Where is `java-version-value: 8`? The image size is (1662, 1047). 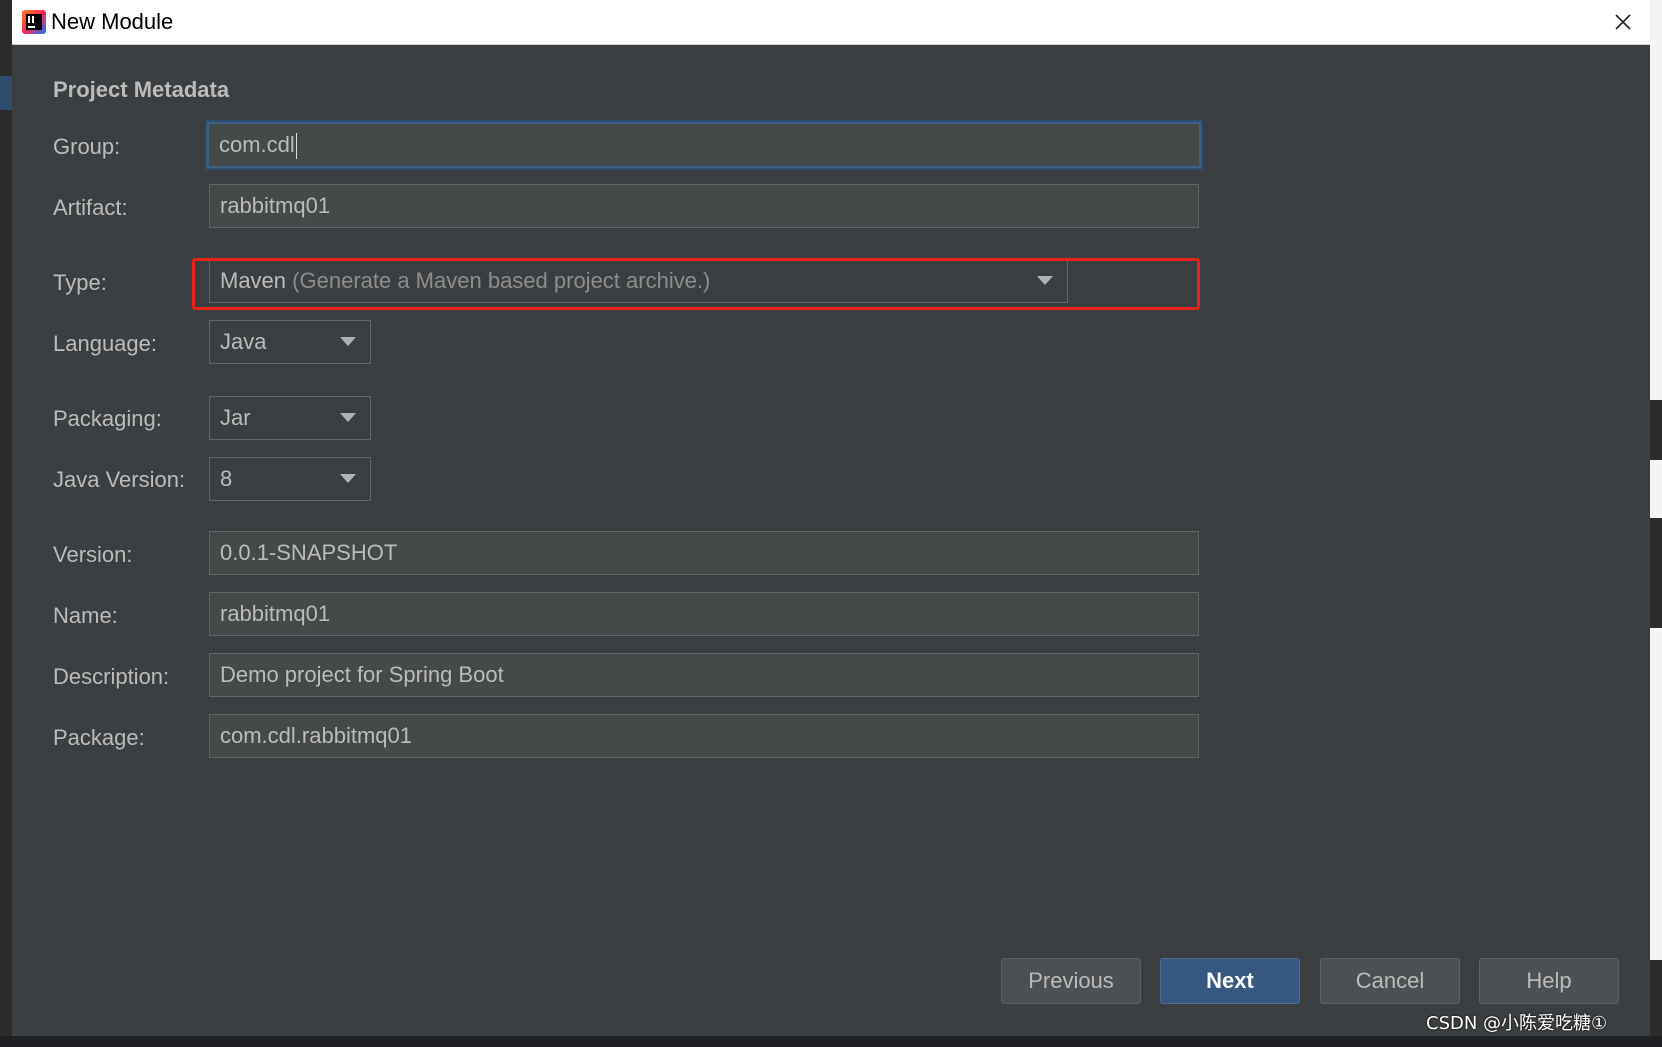 java-version-value: 8 is located at coordinates (226, 478).